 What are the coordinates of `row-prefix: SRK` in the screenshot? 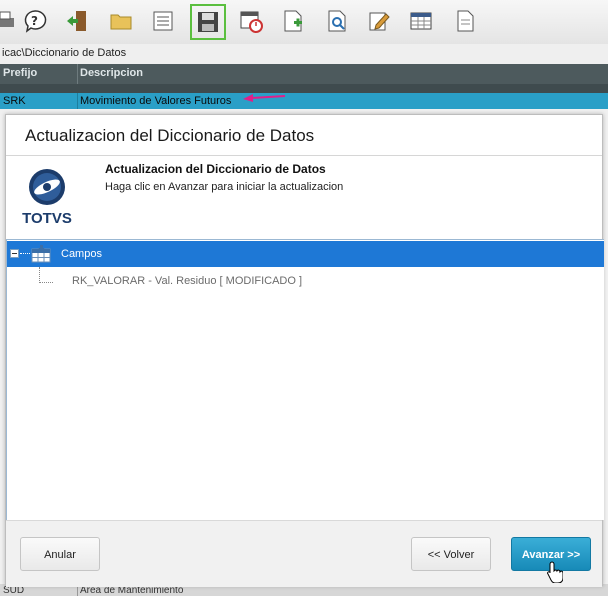 It's located at (14, 101).